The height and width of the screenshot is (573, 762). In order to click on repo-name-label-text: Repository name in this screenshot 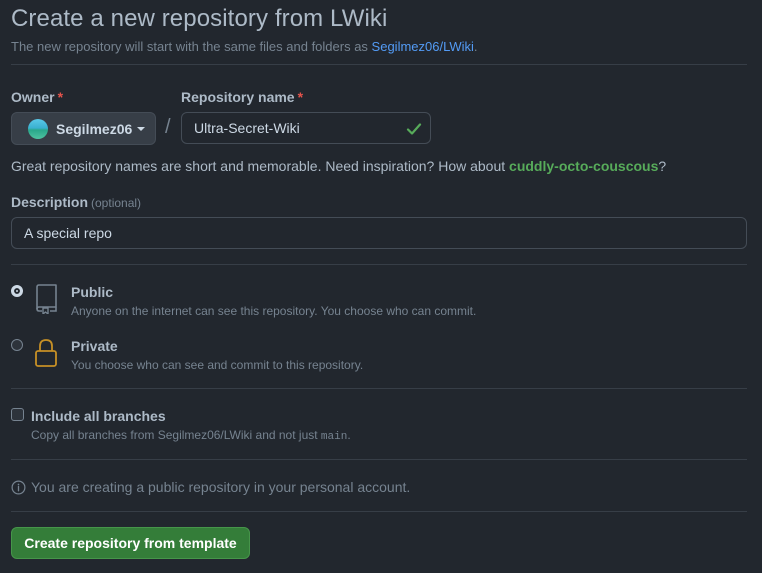, I will do `click(238, 97)`.